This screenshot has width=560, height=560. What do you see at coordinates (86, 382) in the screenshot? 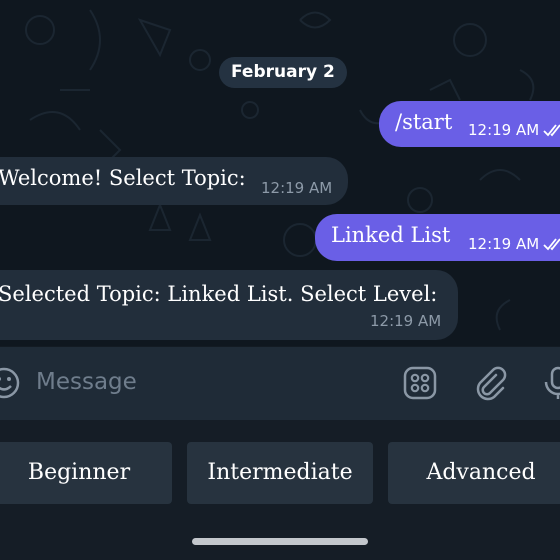
I see `message-input-placeholder: Message` at bounding box center [86, 382].